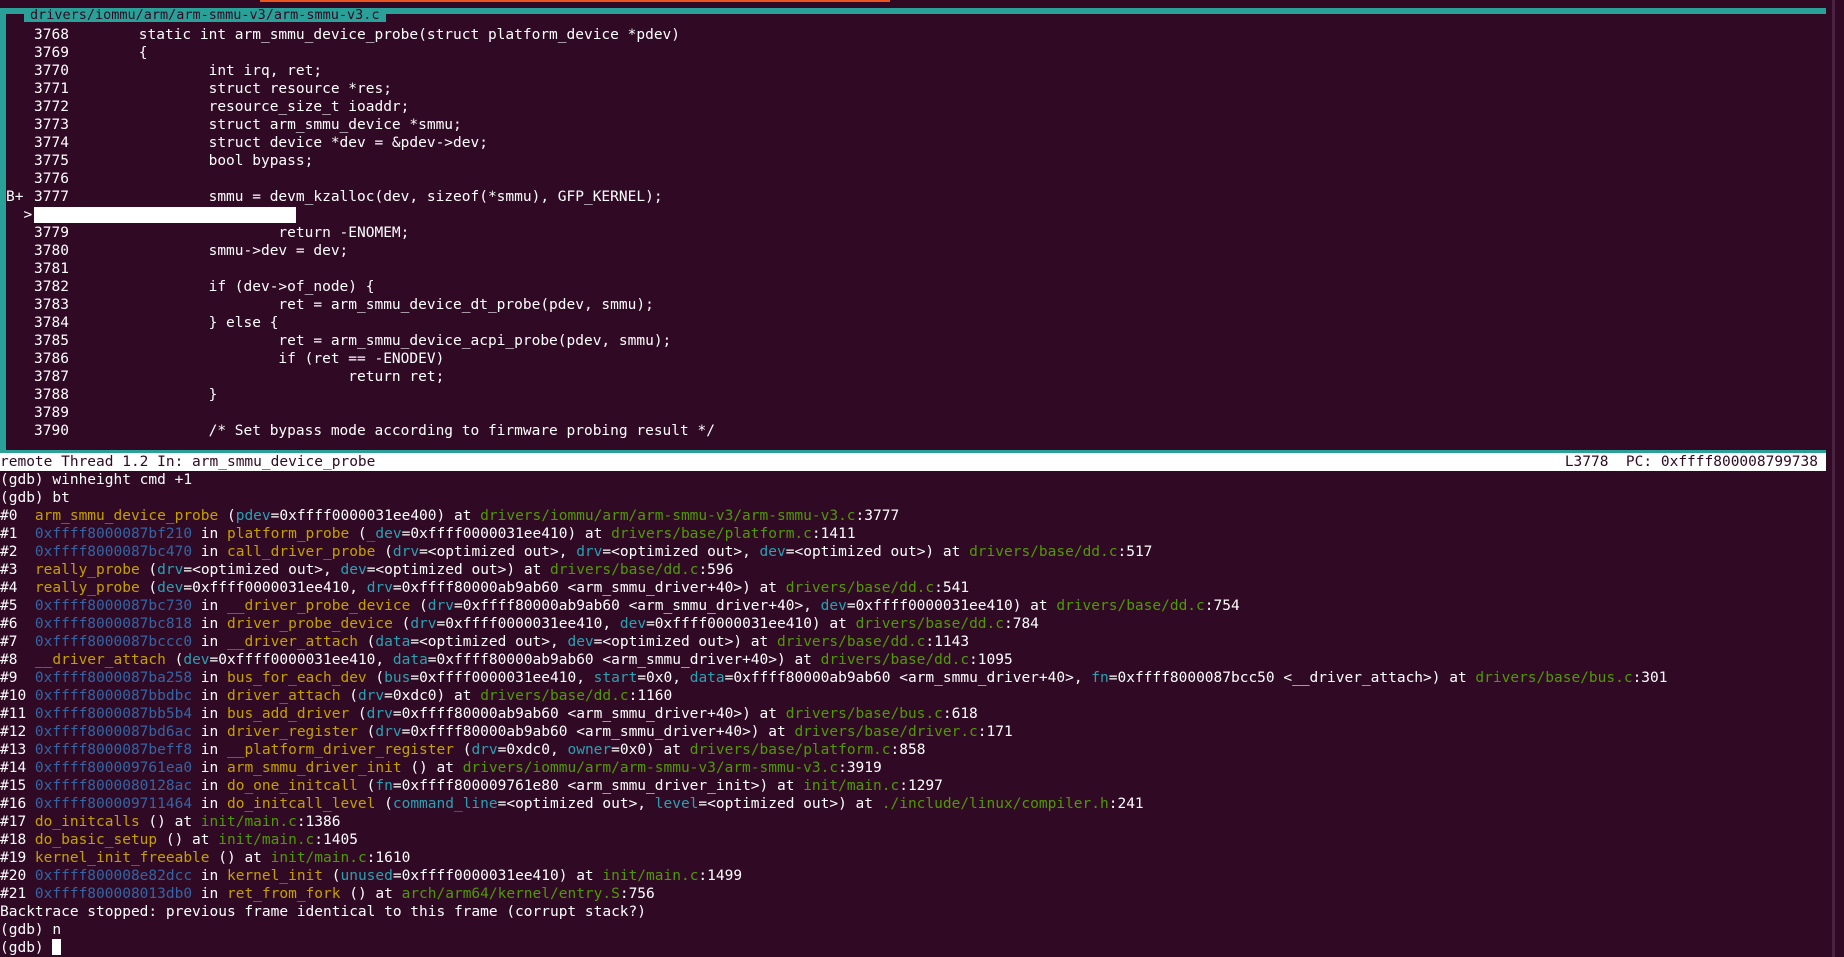 The image size is (1844, 957). I want to click on frame-text: #1, so click(17, 534).